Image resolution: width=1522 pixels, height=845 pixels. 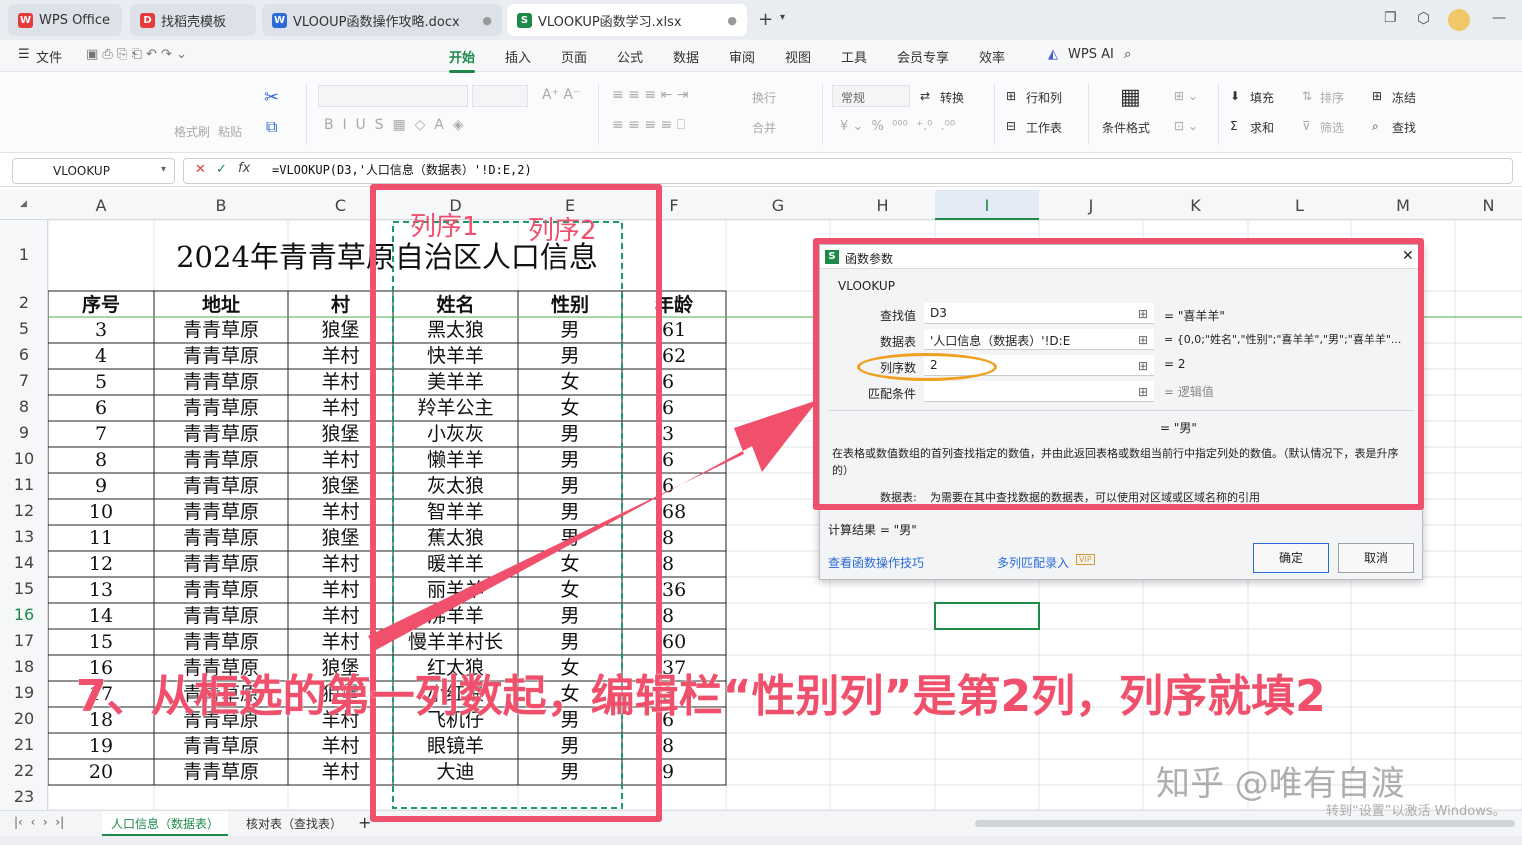 I want to click on col2-annotation: 列序2, so click(x=562, y=231).